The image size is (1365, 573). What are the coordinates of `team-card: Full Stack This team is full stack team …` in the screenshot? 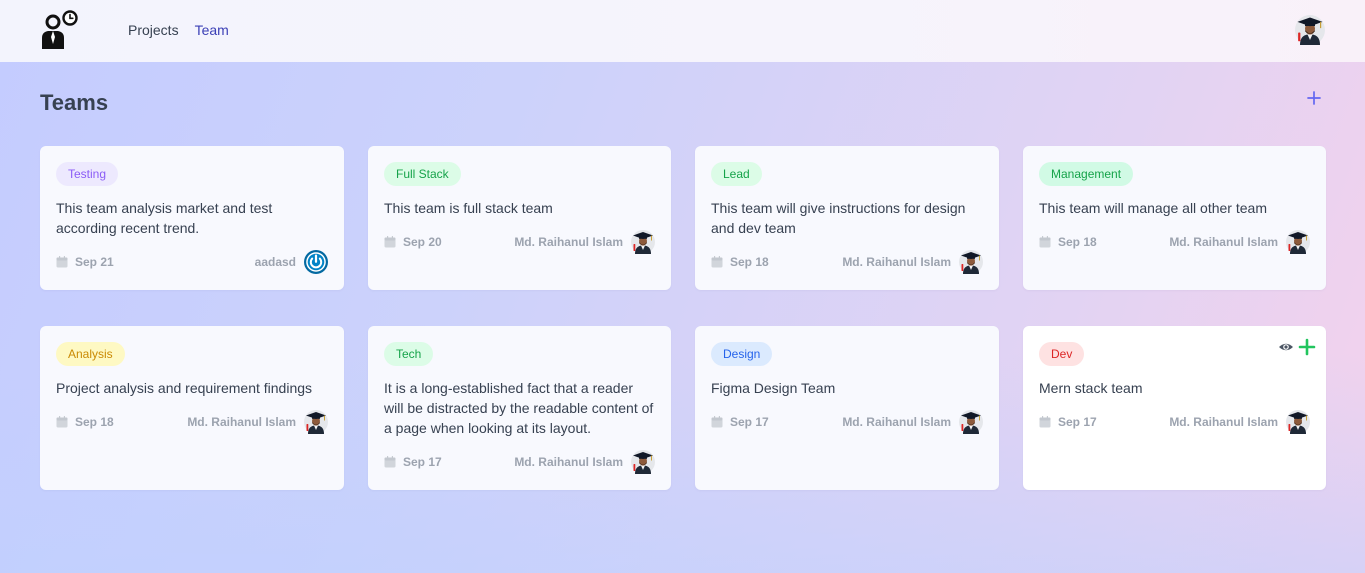 It's located at (519, 218).